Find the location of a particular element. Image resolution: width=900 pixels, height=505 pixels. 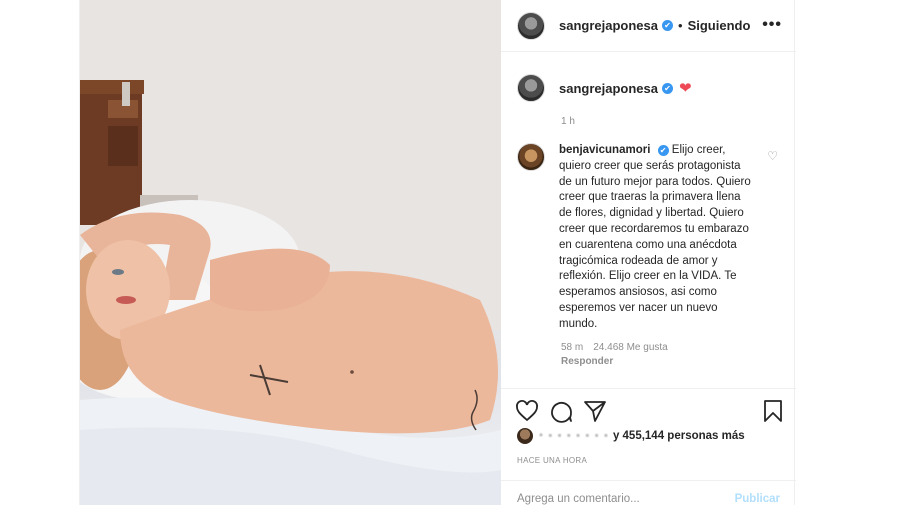

commenter-username: benjavicunamori is located at coordinates (604, 150).